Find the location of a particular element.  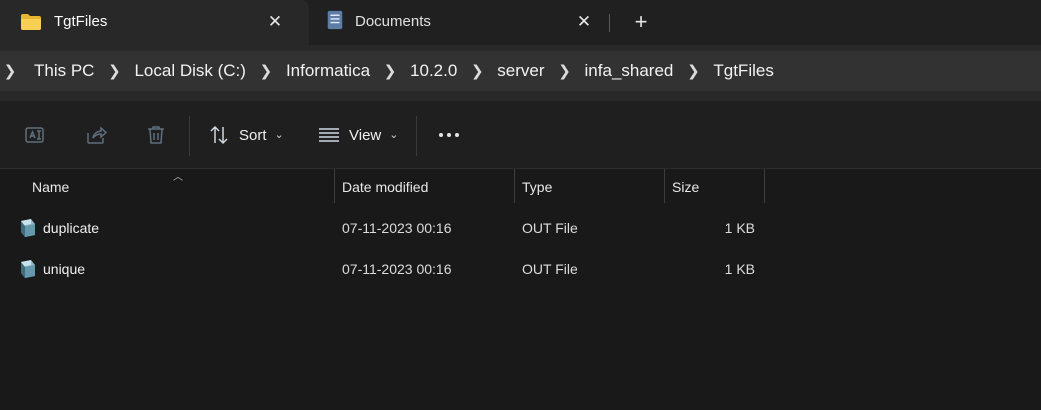

view-label: View is located at coordinates (365, 135).